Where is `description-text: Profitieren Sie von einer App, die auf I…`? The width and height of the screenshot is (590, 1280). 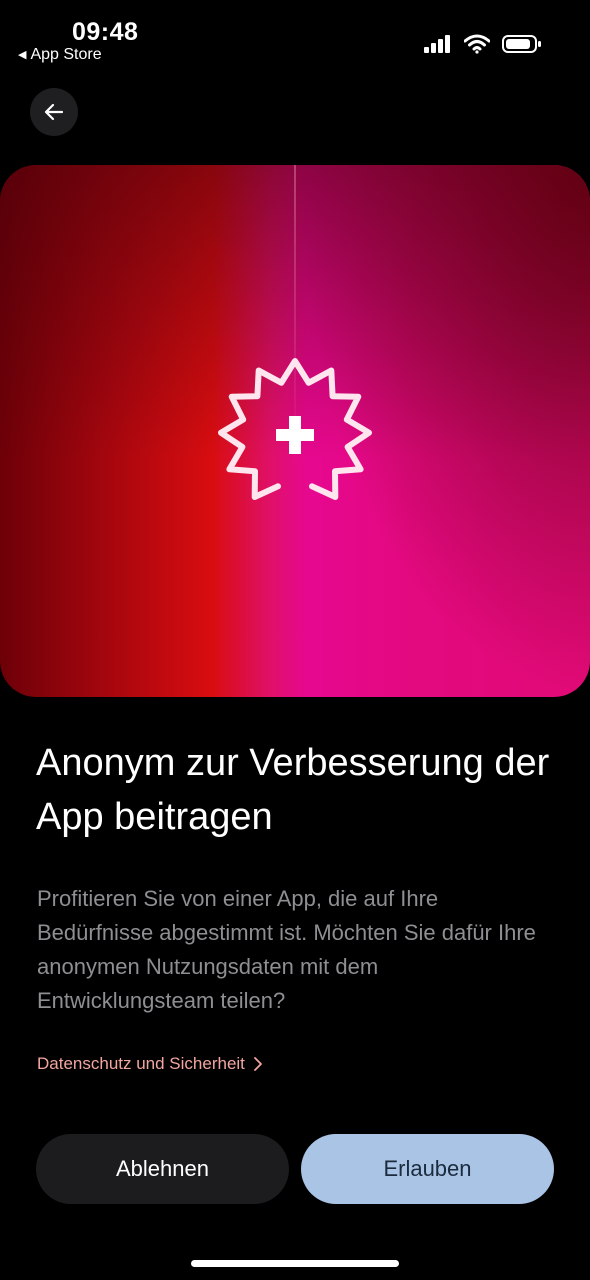 description-text: Profitieren Sie von einer App, die auf I… is located at coordinates (286, 949).